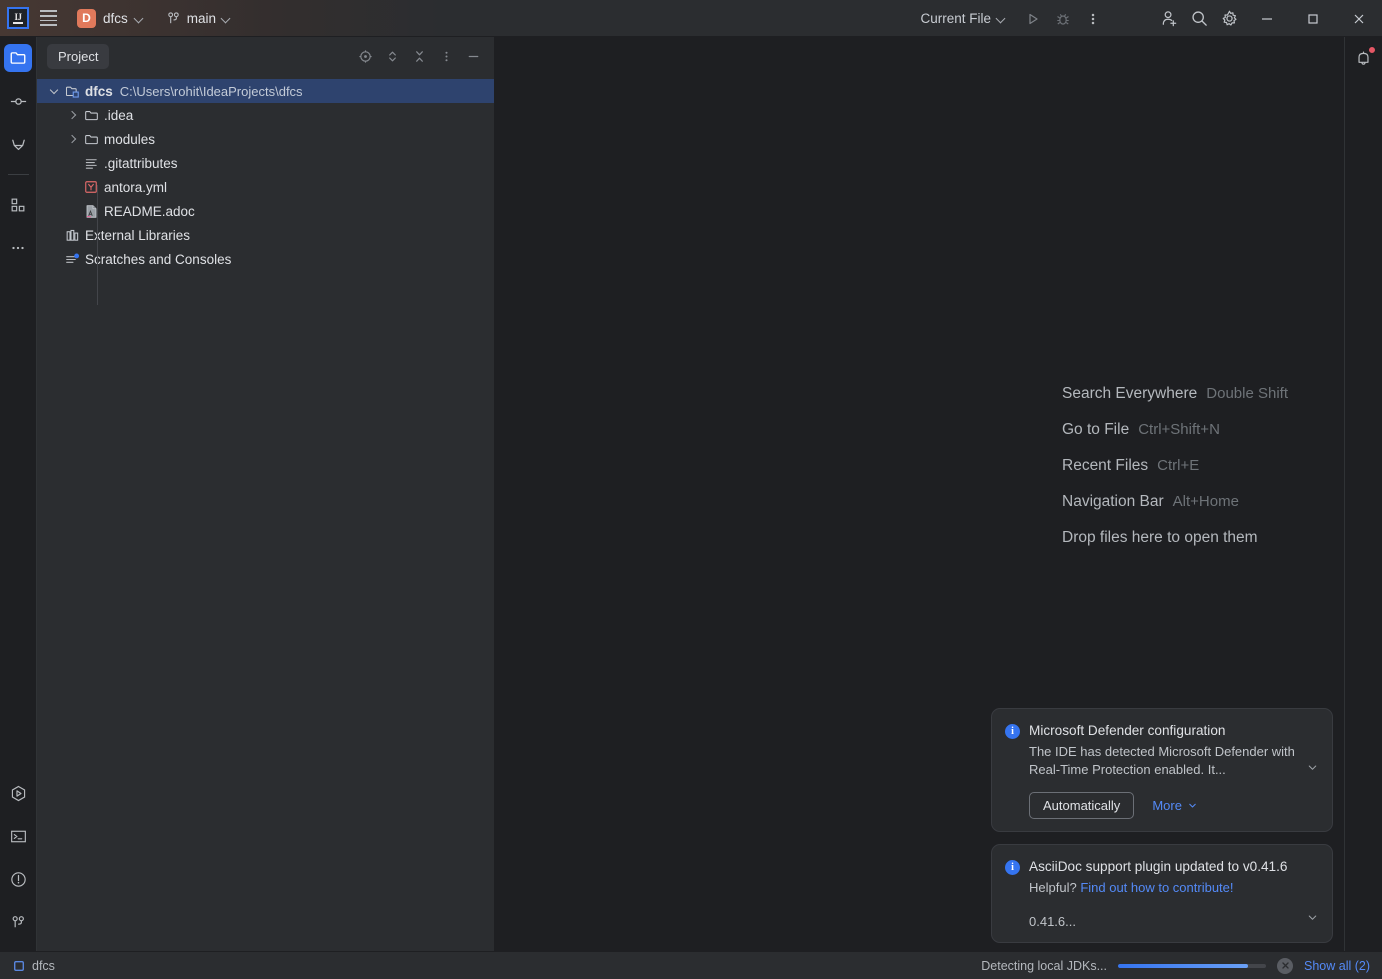  I want to click on tree-row: README.adoc, so click(265, 211).